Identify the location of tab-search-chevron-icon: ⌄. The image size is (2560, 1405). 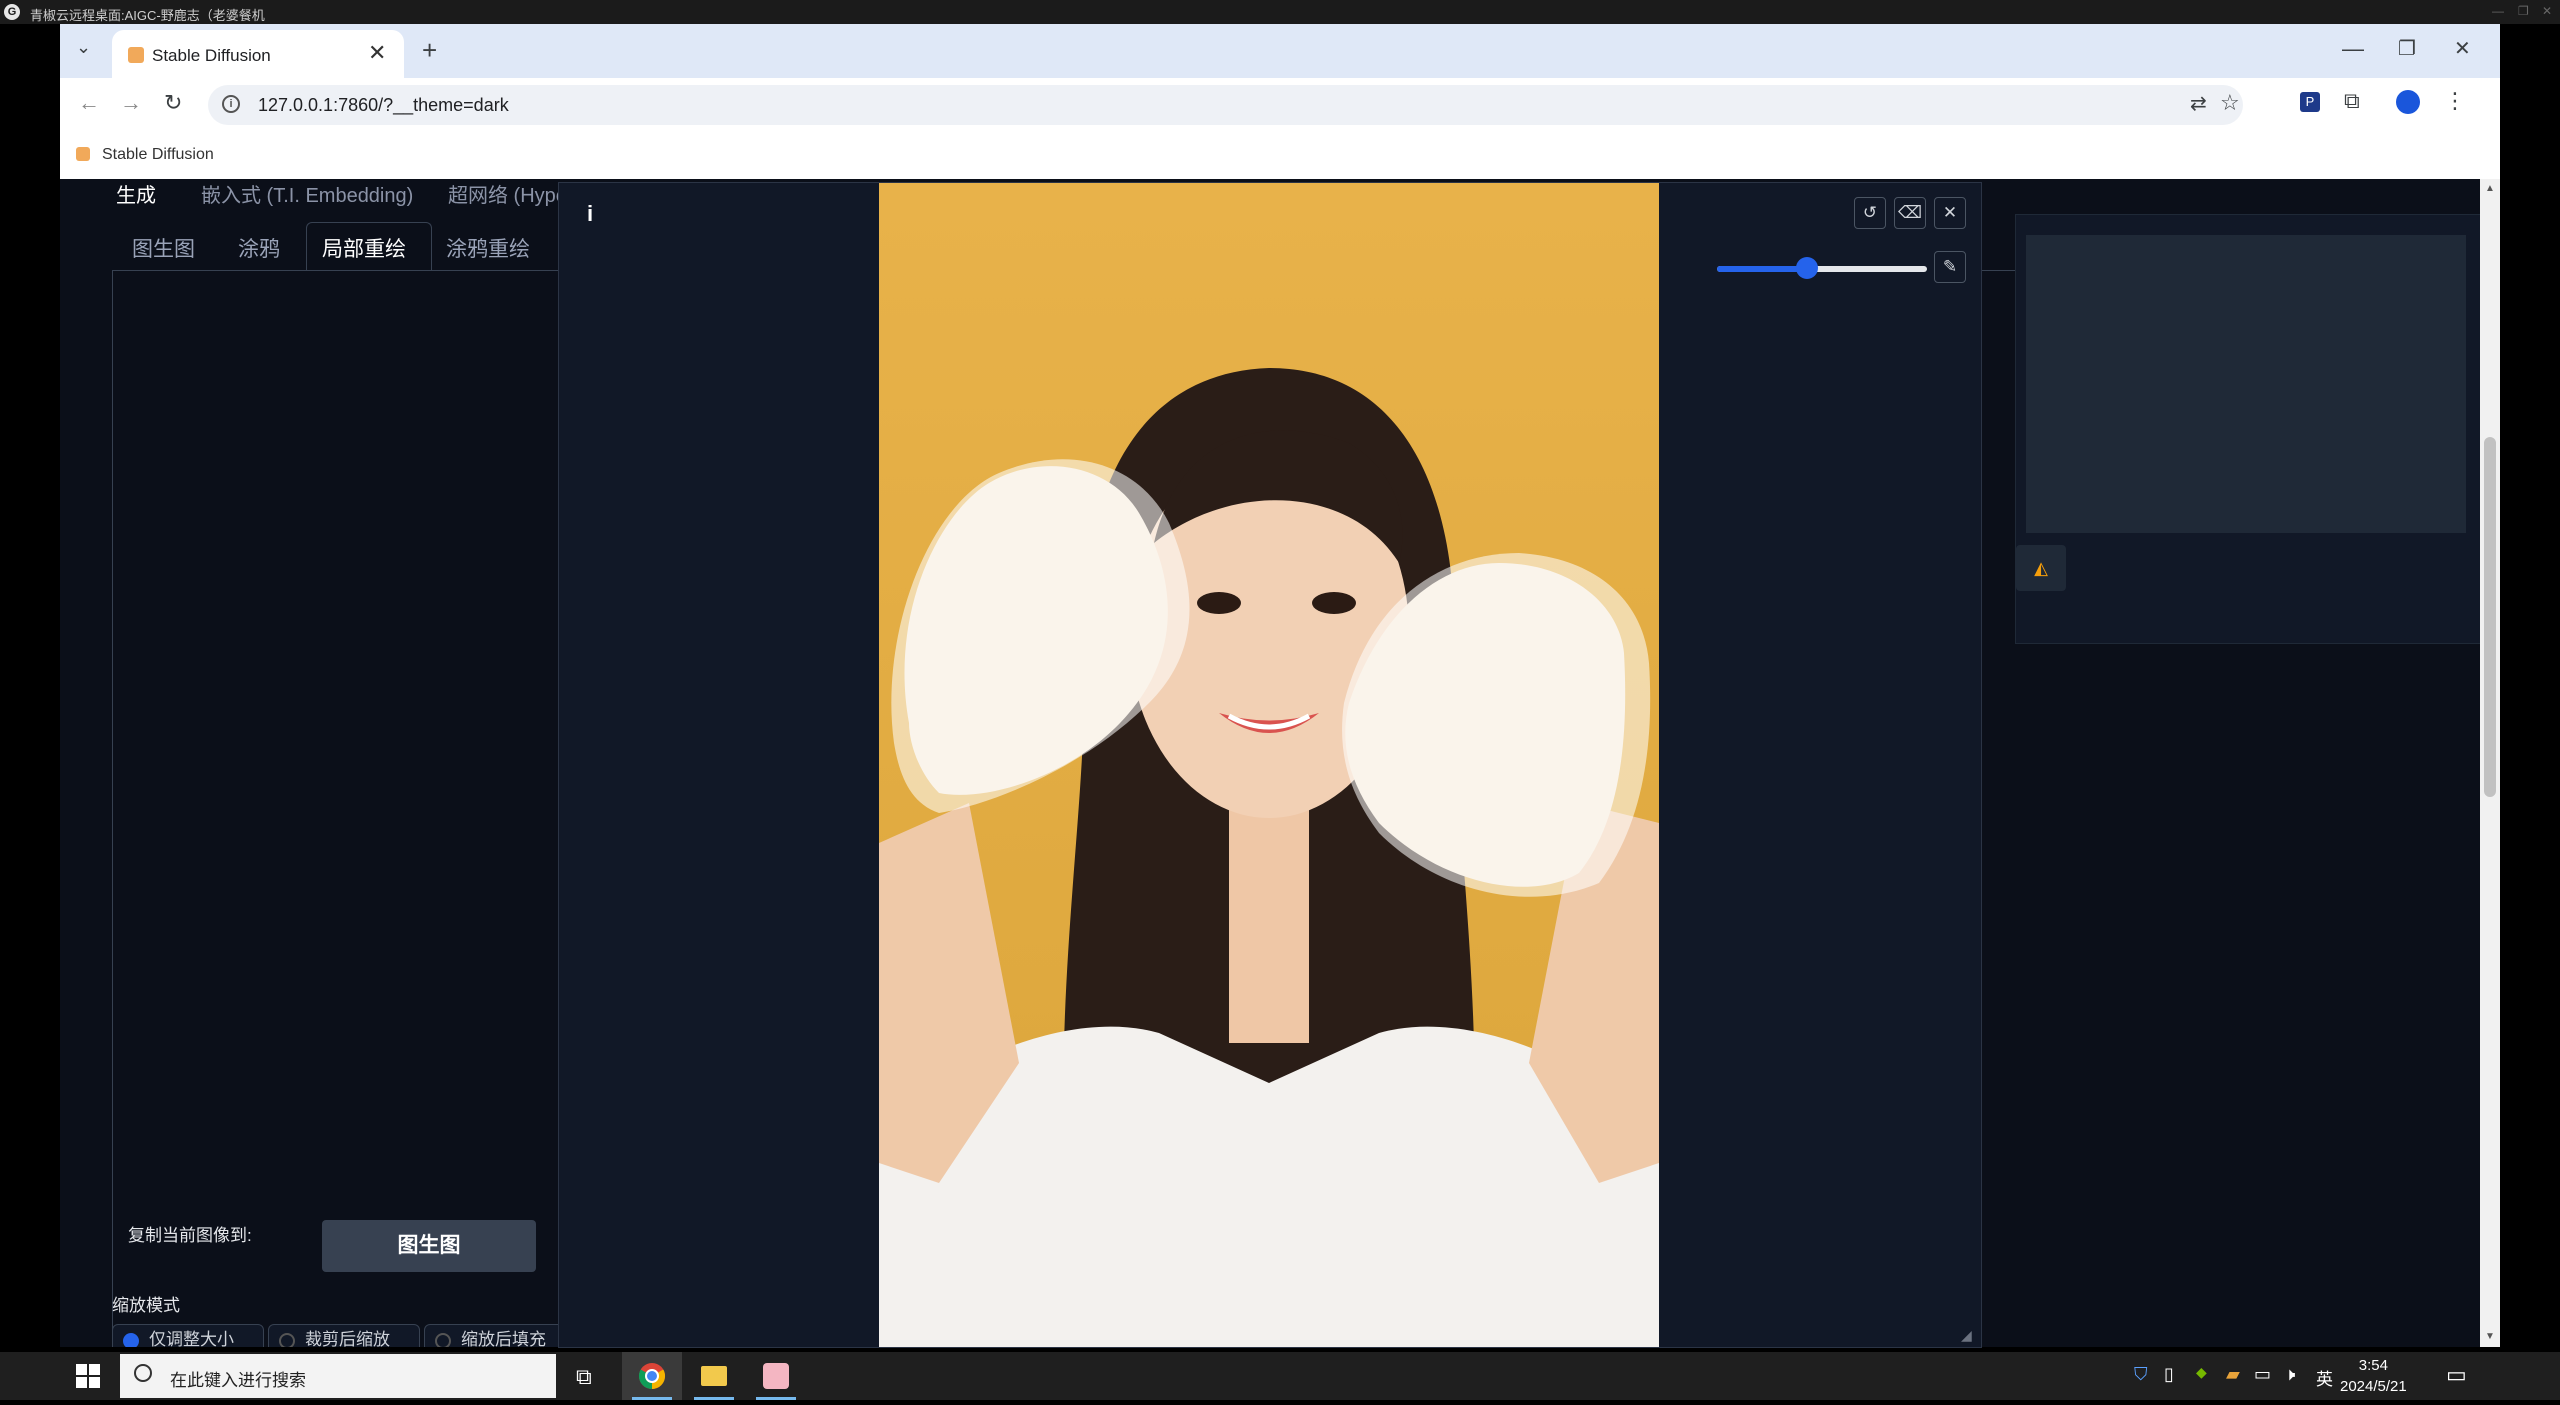
(83, 47).